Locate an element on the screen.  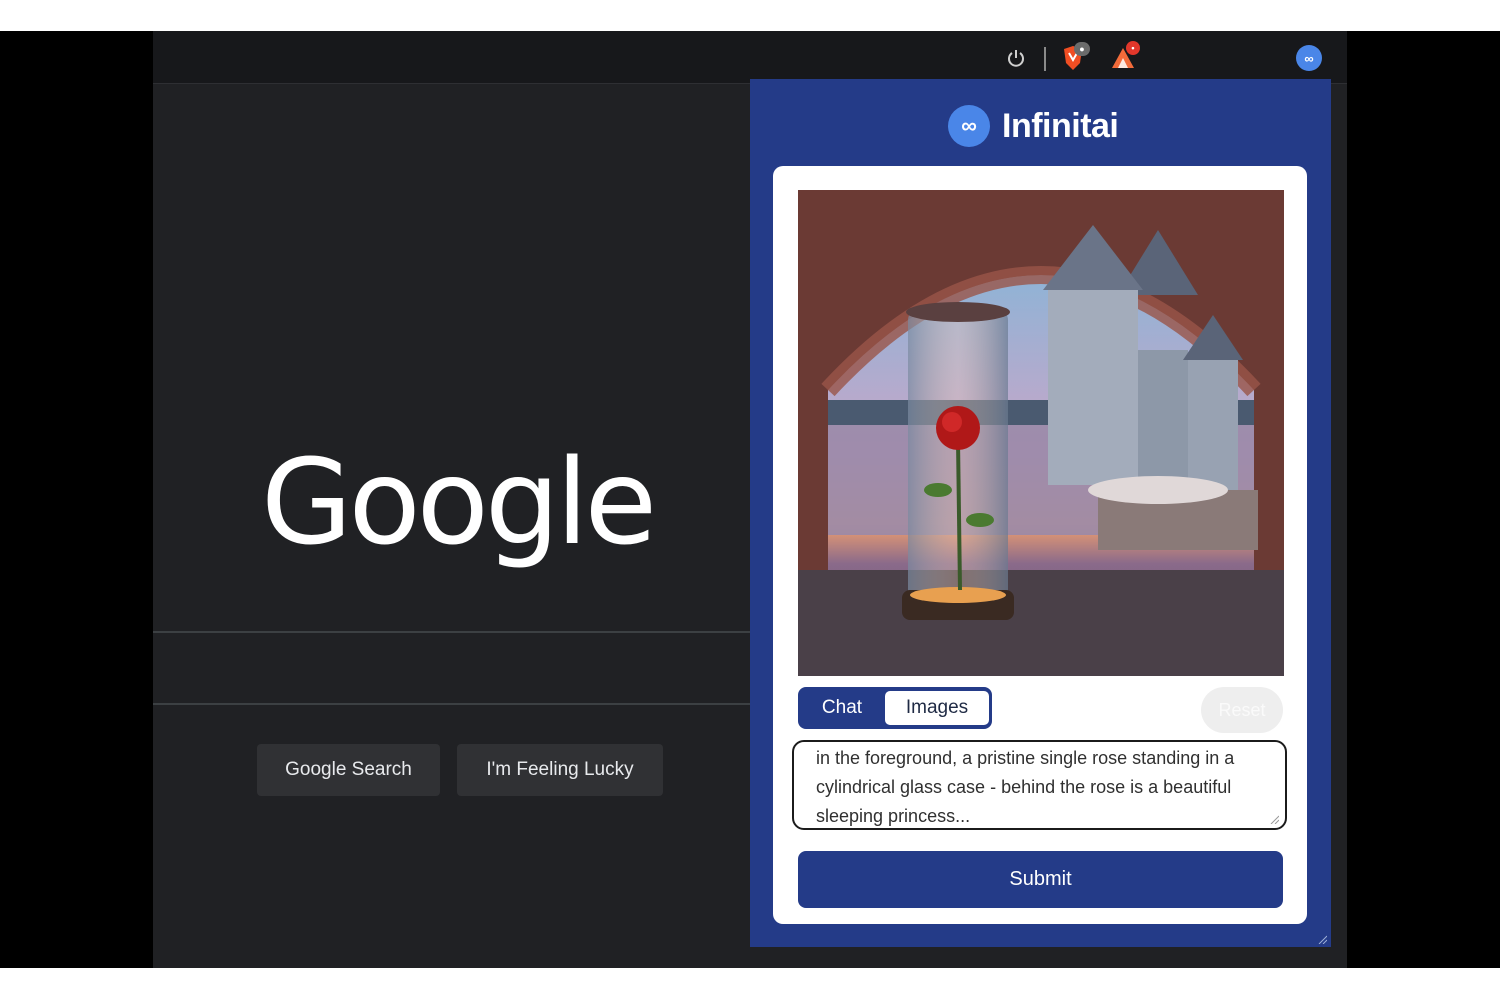
brave-shields-icon: ● is located at coordinates (1075, 57).